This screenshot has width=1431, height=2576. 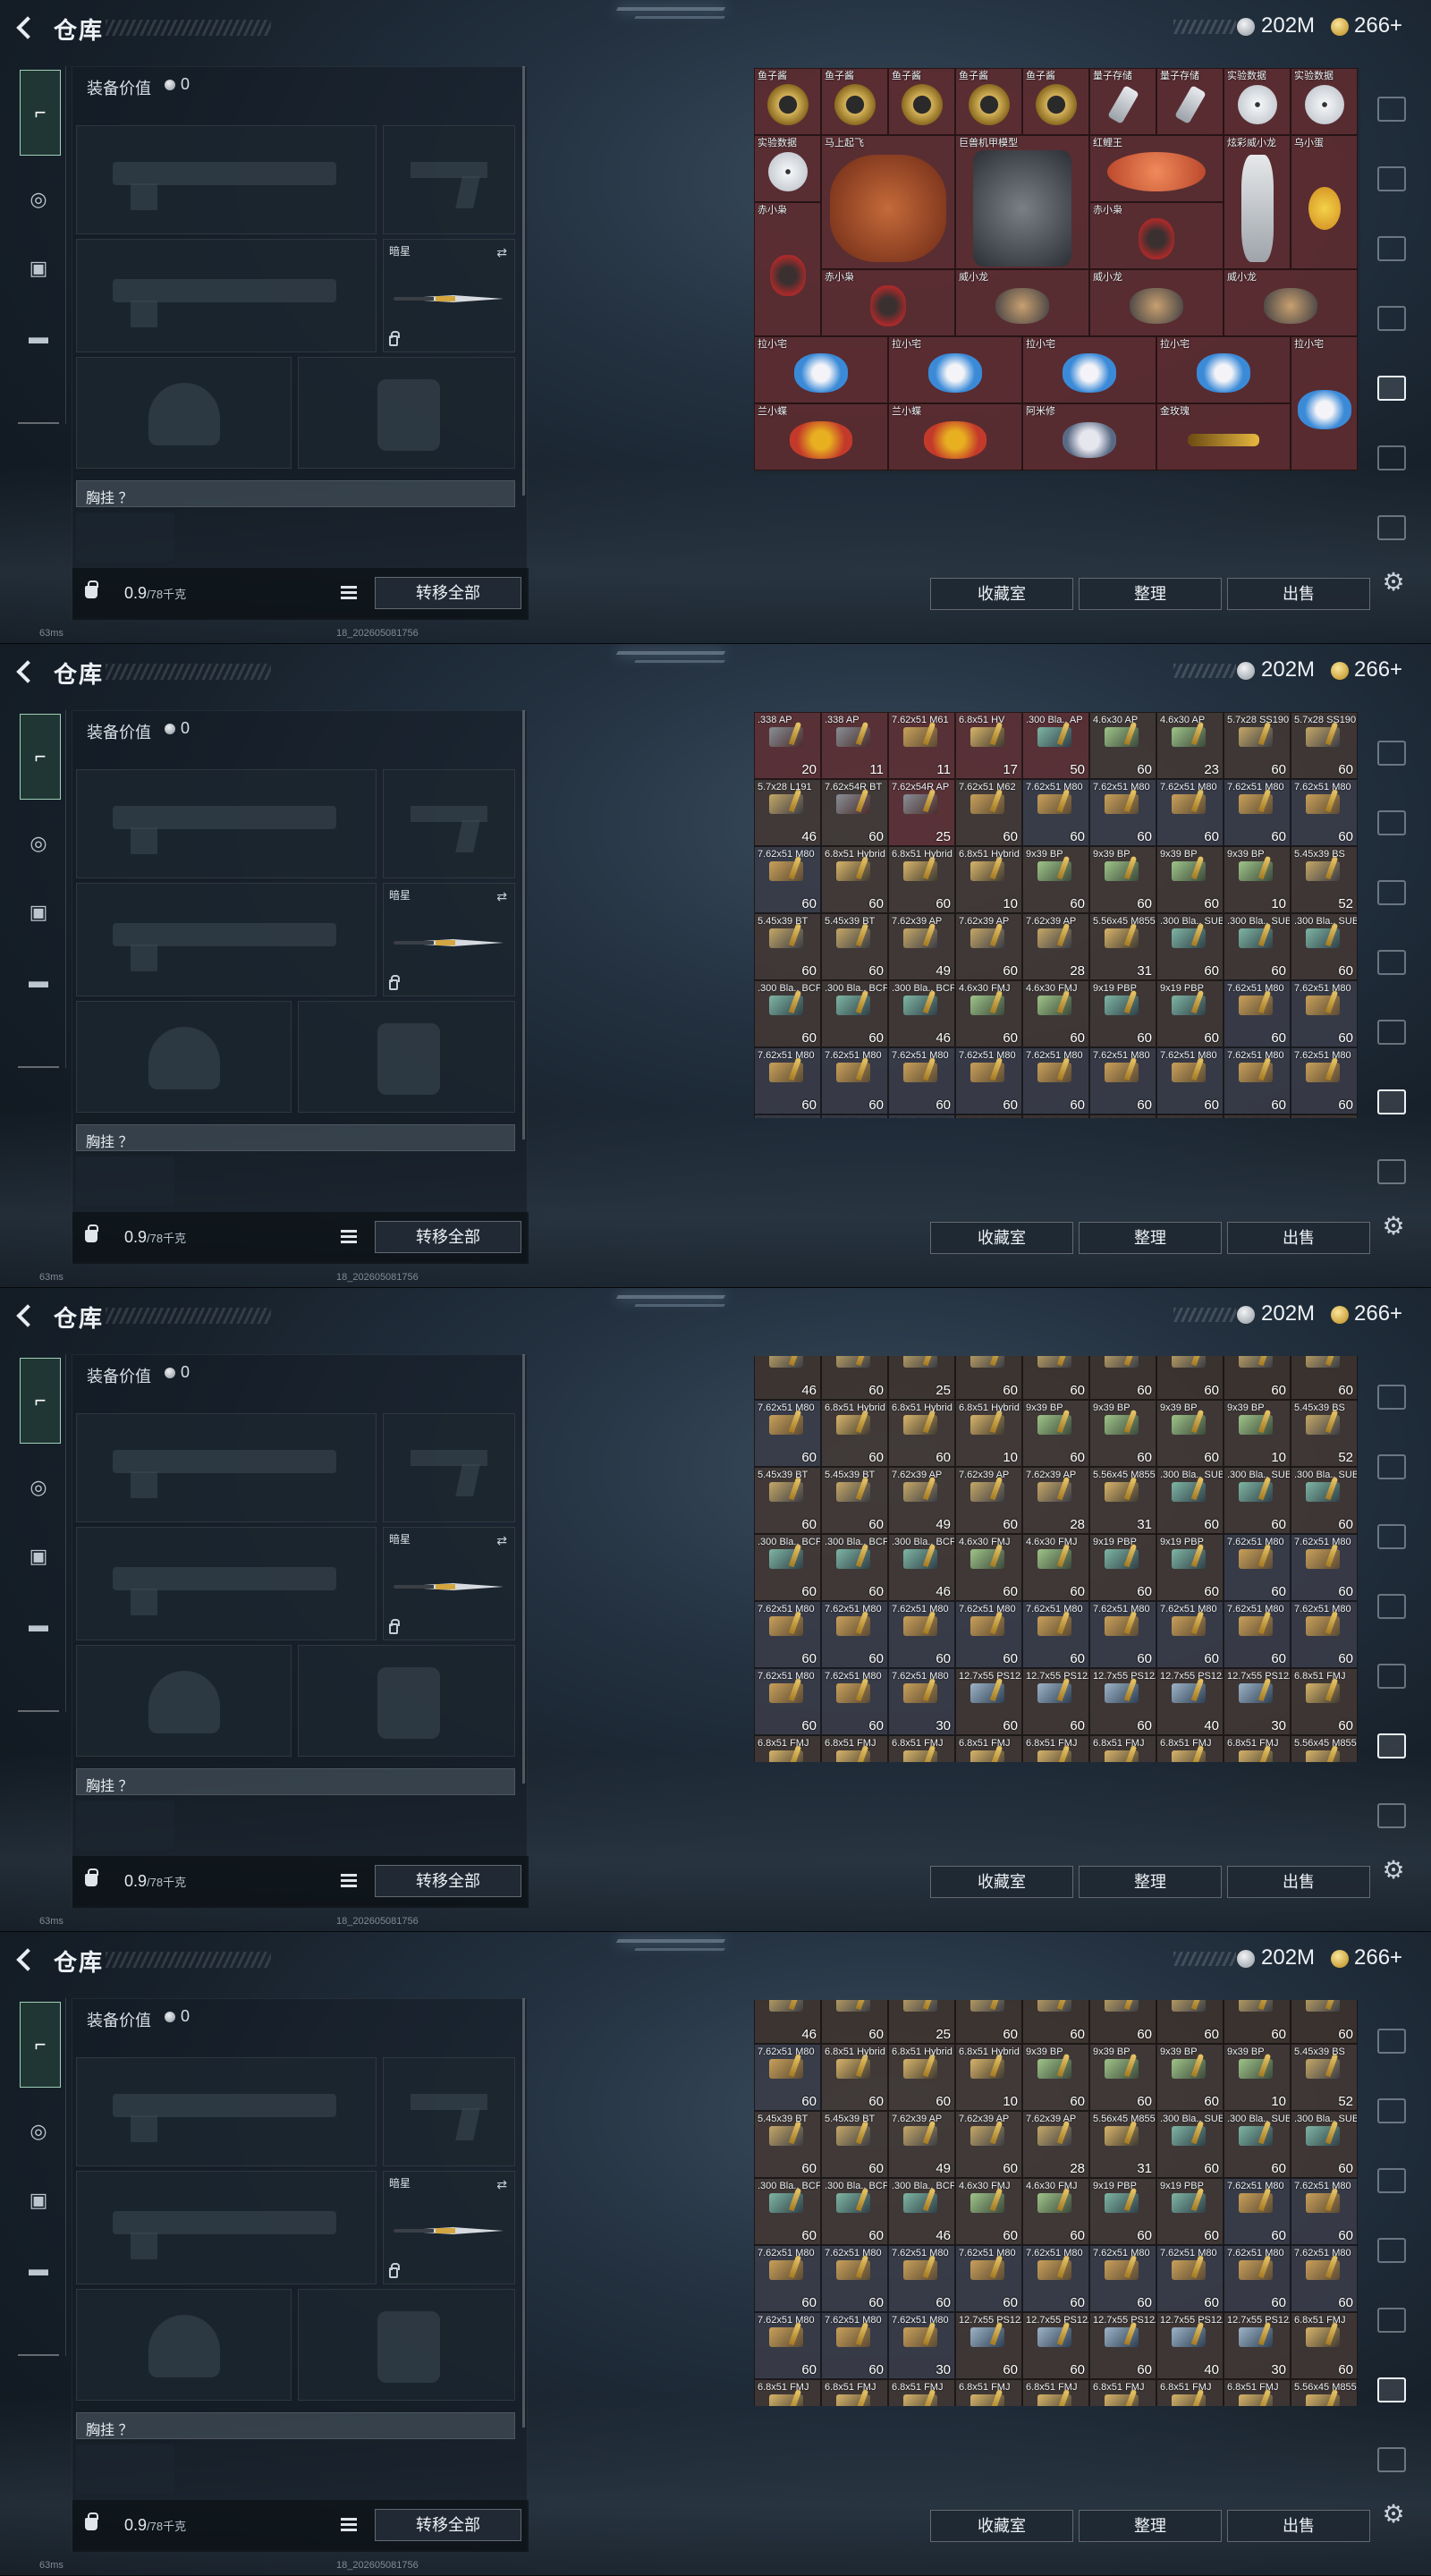 I want to click on swap-icon: ⇄, so click(x=501, y=896).